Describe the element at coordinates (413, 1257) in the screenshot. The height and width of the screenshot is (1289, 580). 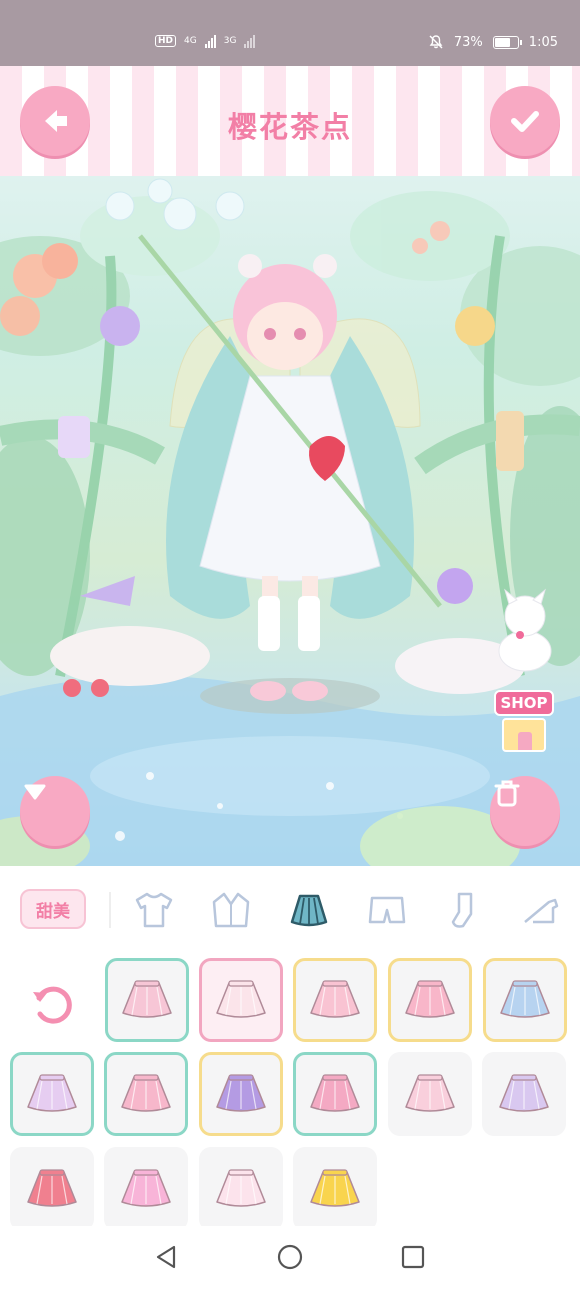
I see `square-recents-icon` at that location.